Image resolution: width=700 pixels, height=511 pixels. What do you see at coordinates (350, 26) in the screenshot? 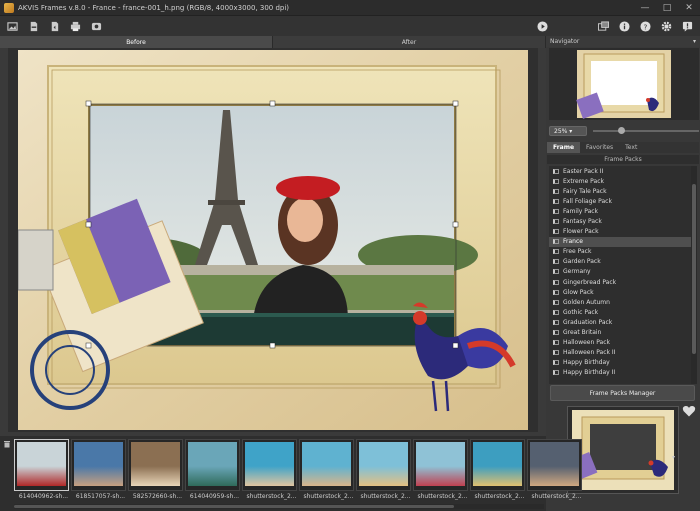
I see `toolbar: ?` at bounding box center [350, 26].